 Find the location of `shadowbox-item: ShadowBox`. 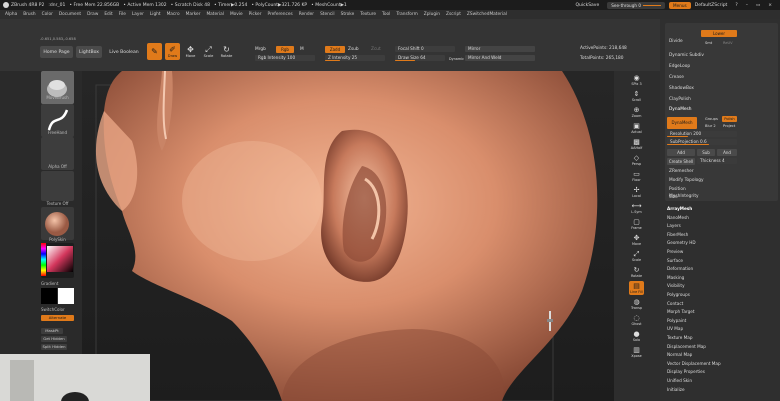

shadowbox-item: ShadowBox is located at coordinates (681, 88).